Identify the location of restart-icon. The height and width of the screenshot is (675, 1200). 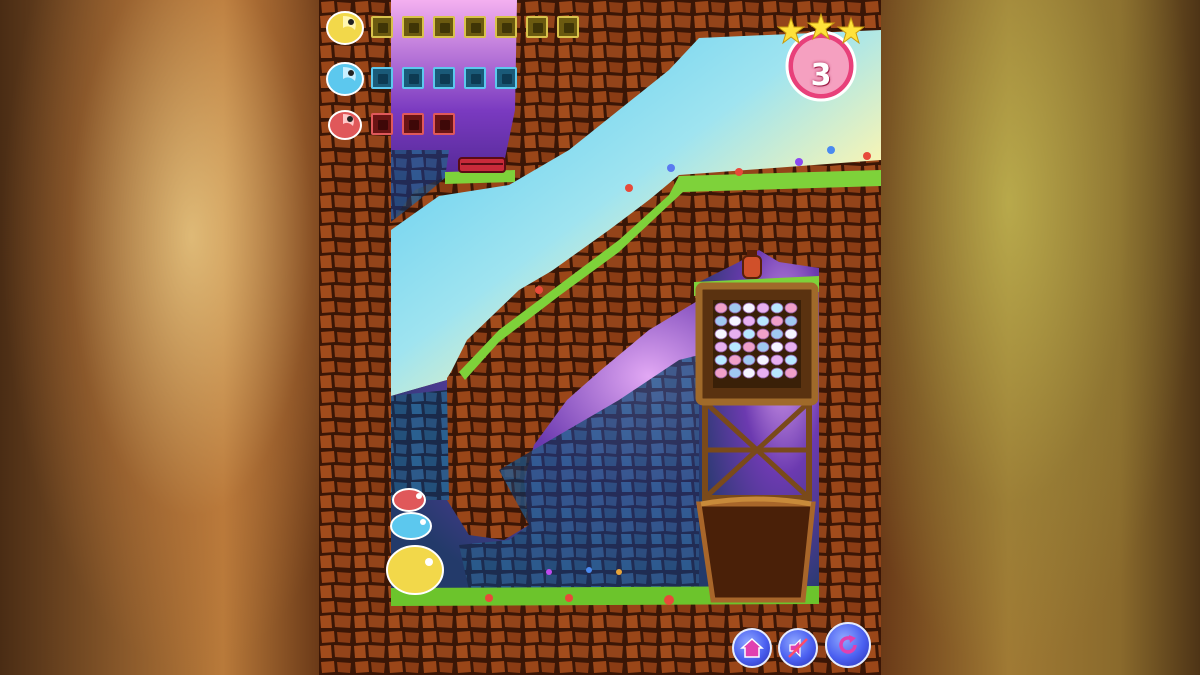
(848, 644).